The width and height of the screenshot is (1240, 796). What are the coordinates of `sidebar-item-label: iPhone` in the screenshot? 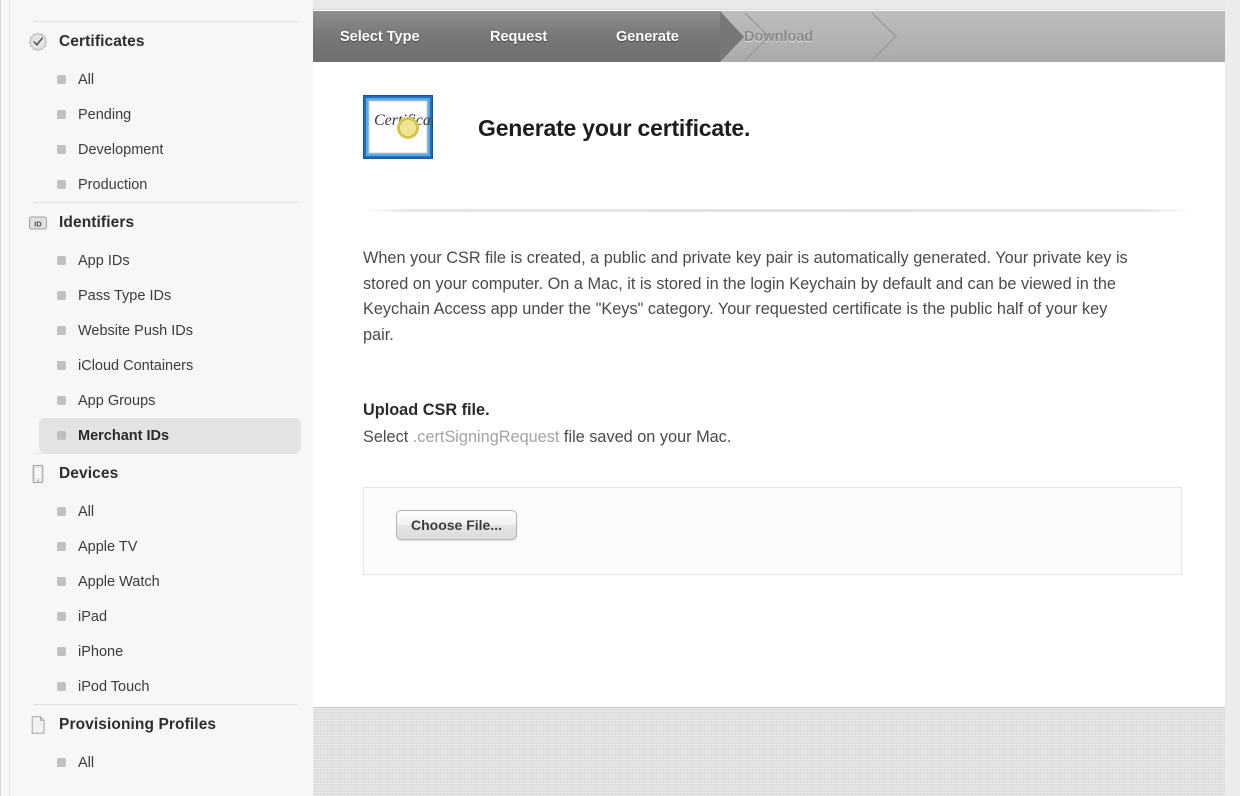 It's located at (101, 651).